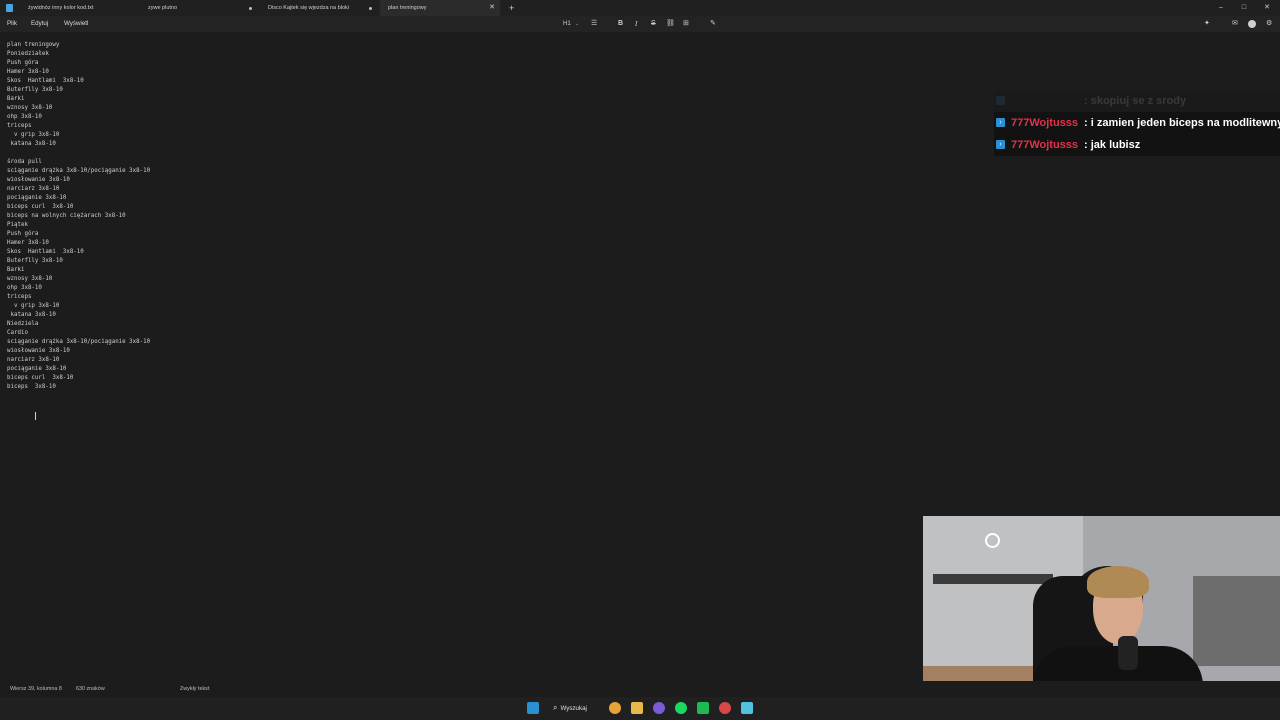  What do you see at coordinates (1235, 24) in the screenshot?
I see `feedback-icon: ✉` at bounding box center [1235, 24].